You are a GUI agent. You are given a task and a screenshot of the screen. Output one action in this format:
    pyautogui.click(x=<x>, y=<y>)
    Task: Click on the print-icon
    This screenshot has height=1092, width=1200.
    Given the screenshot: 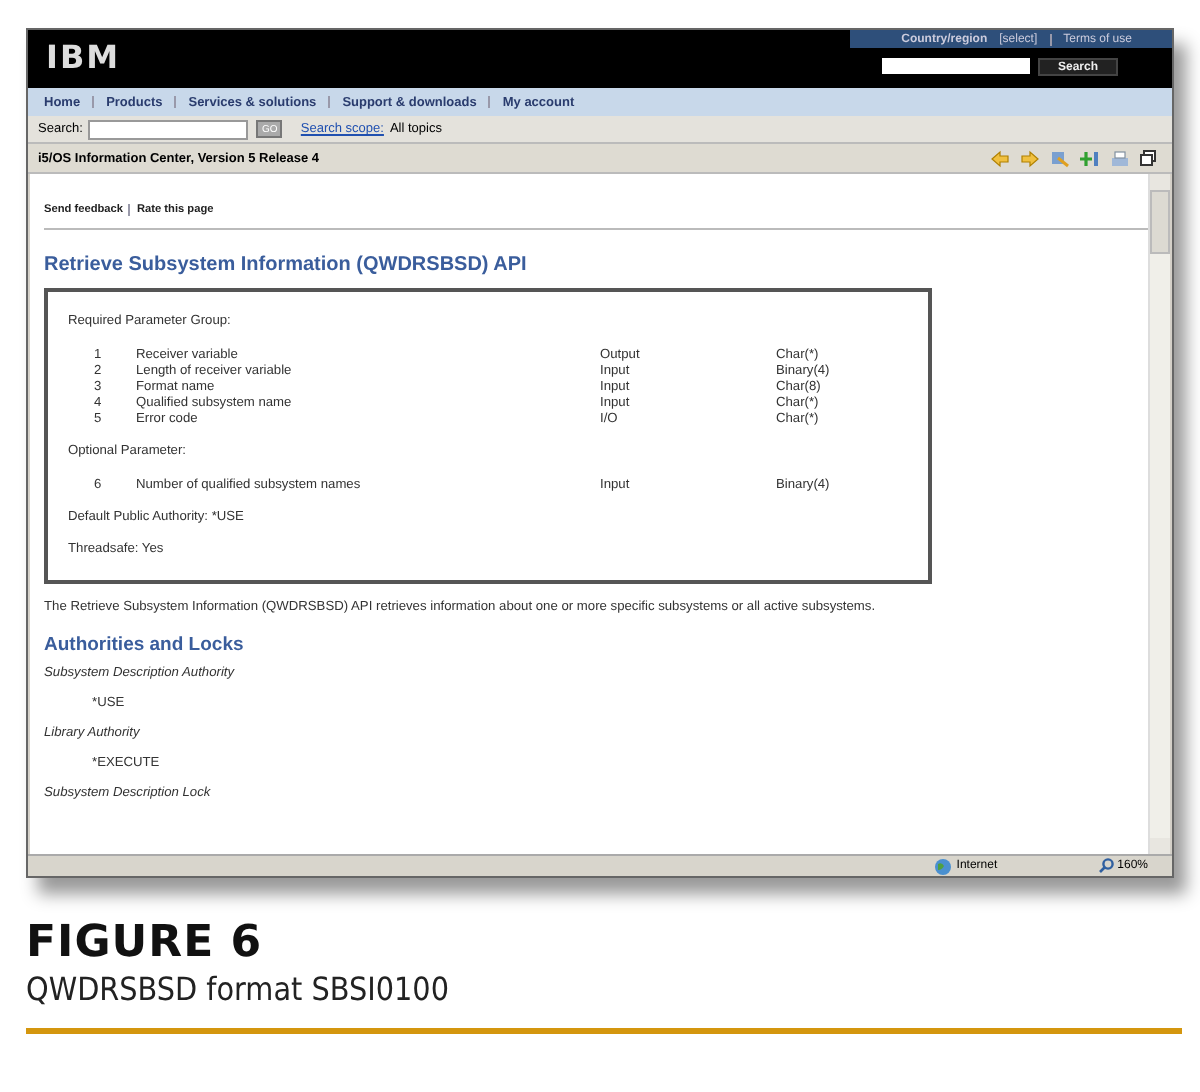 What is the action you would take?
    pyautogui.click(x=1120, y=158)
    